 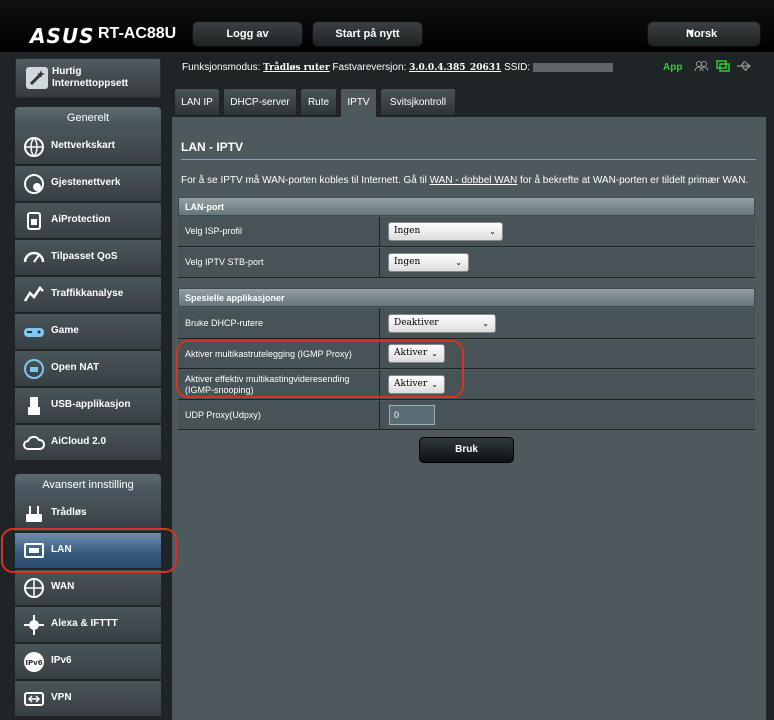 What do you see at coordinates (34, 406) in the screenshot?
I see `usb-icon` at bounding box center [34, 406].